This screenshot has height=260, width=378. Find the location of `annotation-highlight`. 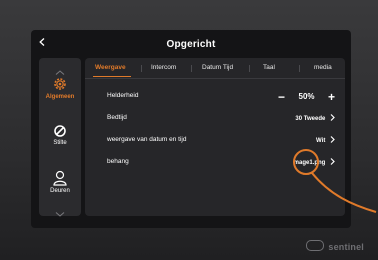

annotation-highlight is located at coordinates (335, 181).